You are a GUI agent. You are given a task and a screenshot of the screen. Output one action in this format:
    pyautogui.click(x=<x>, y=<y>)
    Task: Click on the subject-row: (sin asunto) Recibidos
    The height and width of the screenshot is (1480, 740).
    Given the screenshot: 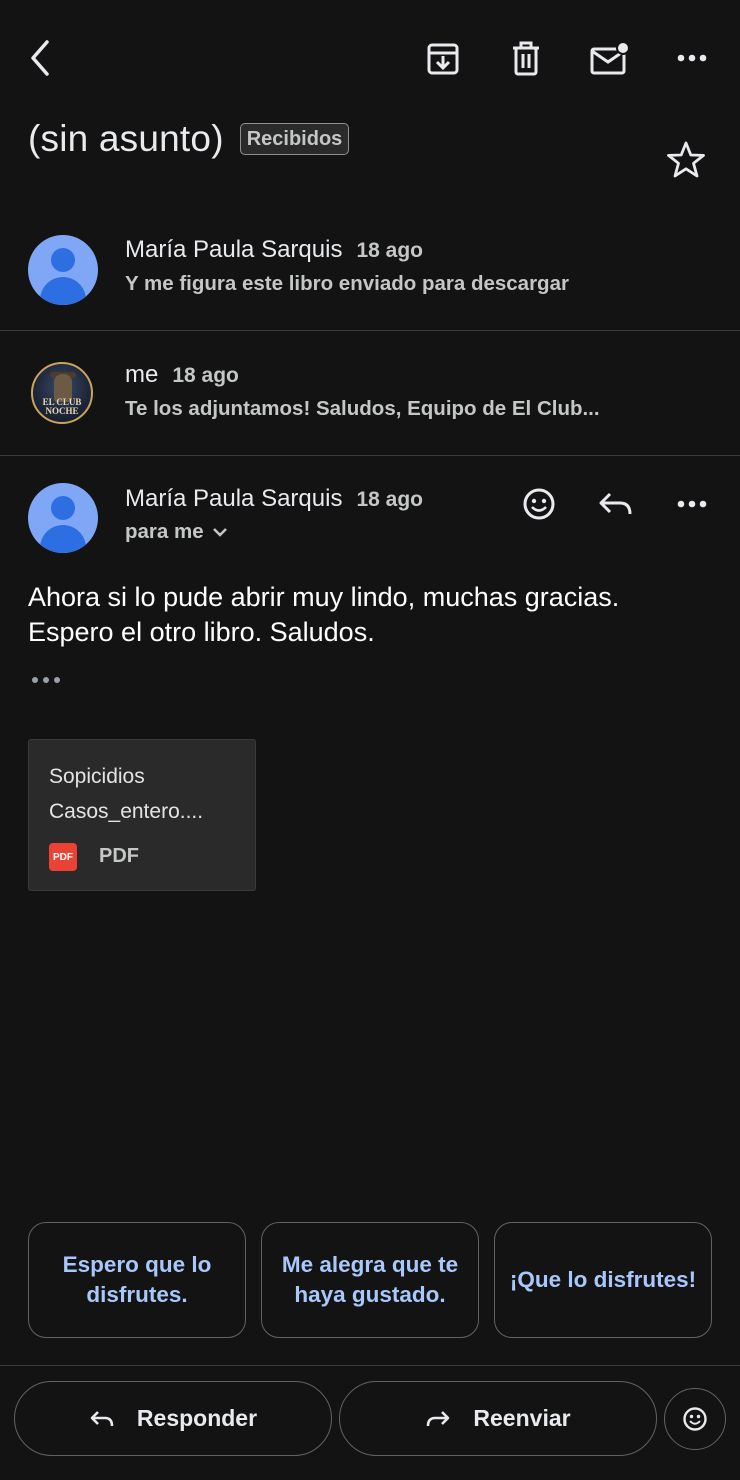 What is the action you would take?
    pyautogui.click(x=189, y=139)
    